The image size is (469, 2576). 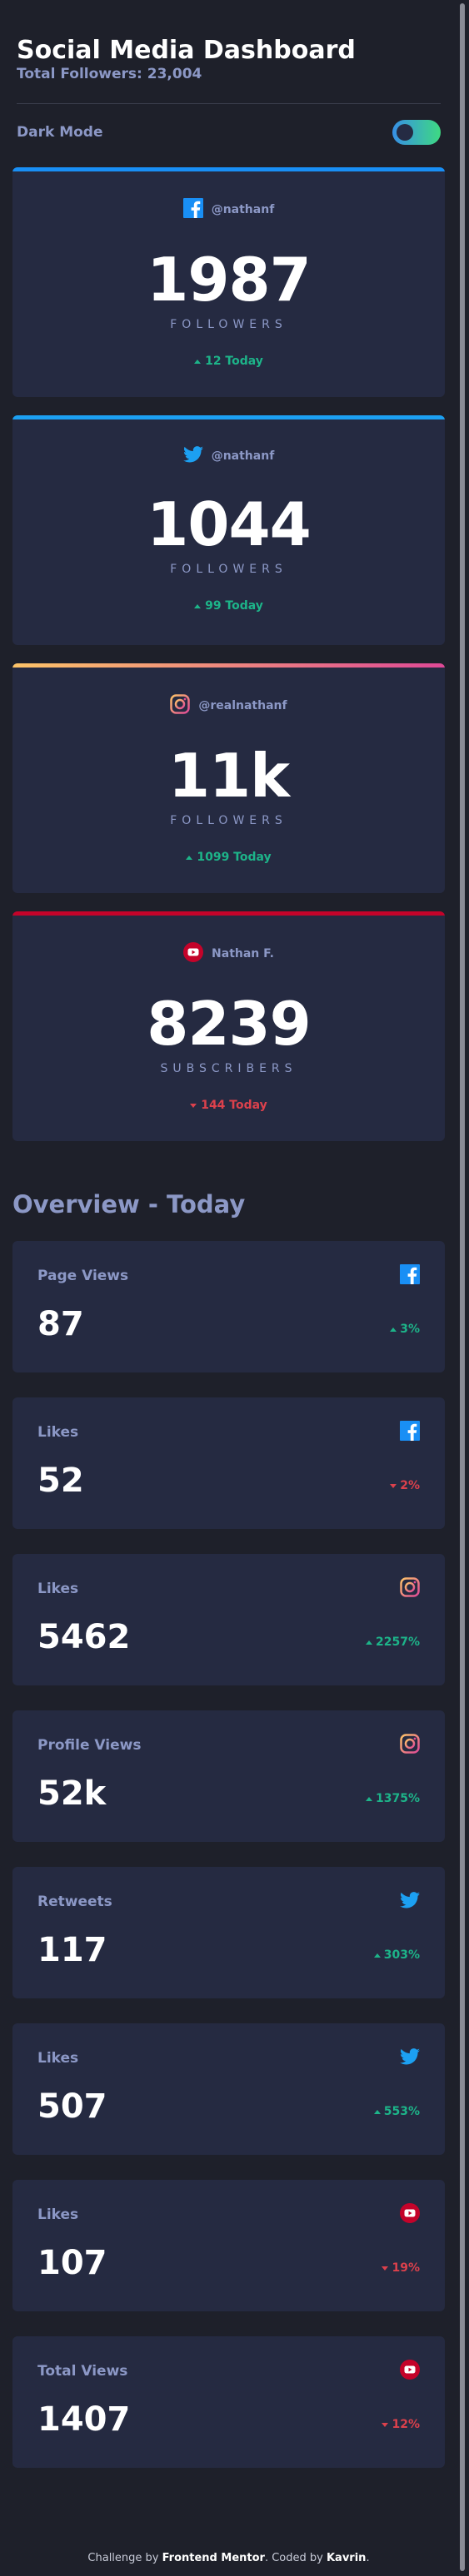 I want to click on follower-card-twitter: @nathanf 1044 FOLLOWERS 99 Today, so click(x=228, y=530).